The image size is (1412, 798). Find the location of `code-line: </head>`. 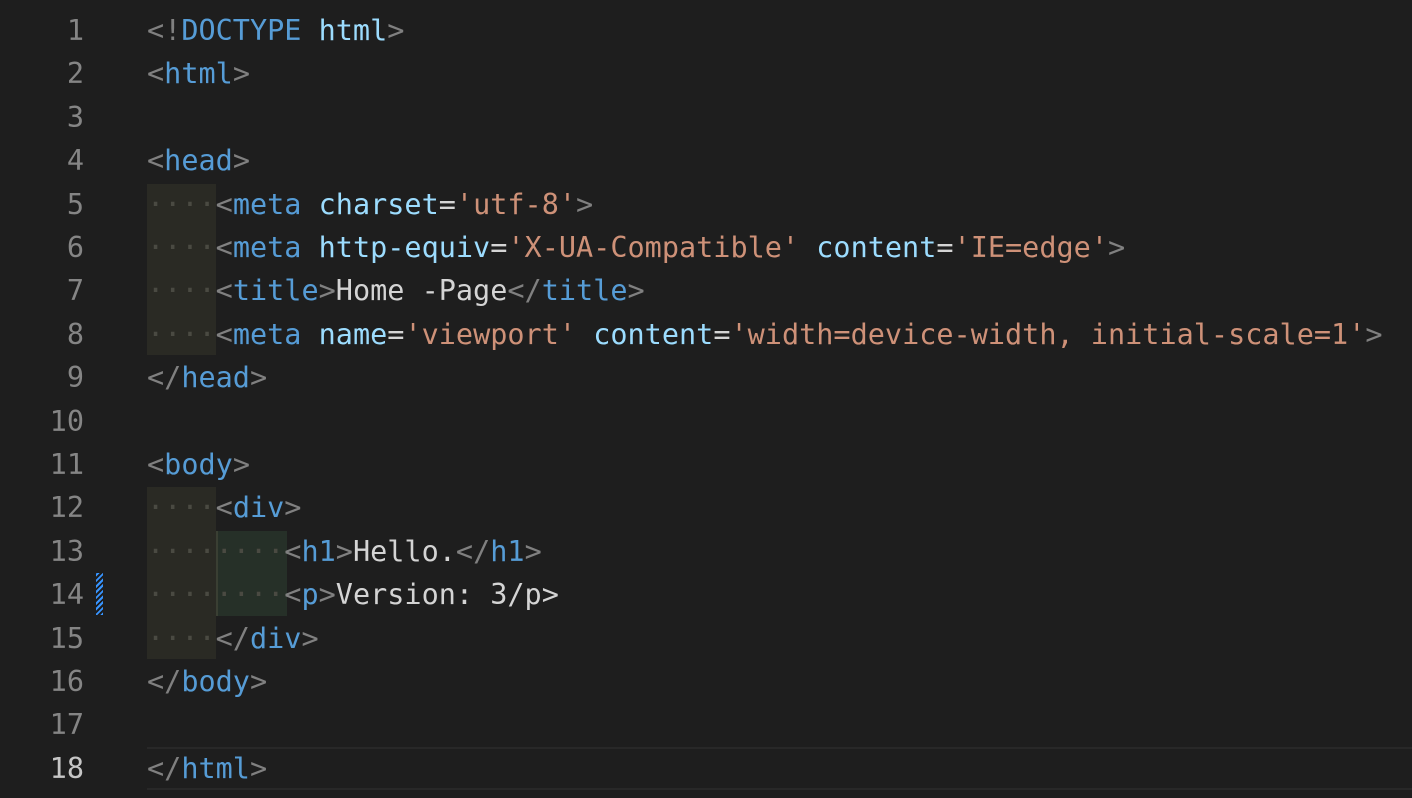

code-line: </head> is located at coordinates (207, 377).